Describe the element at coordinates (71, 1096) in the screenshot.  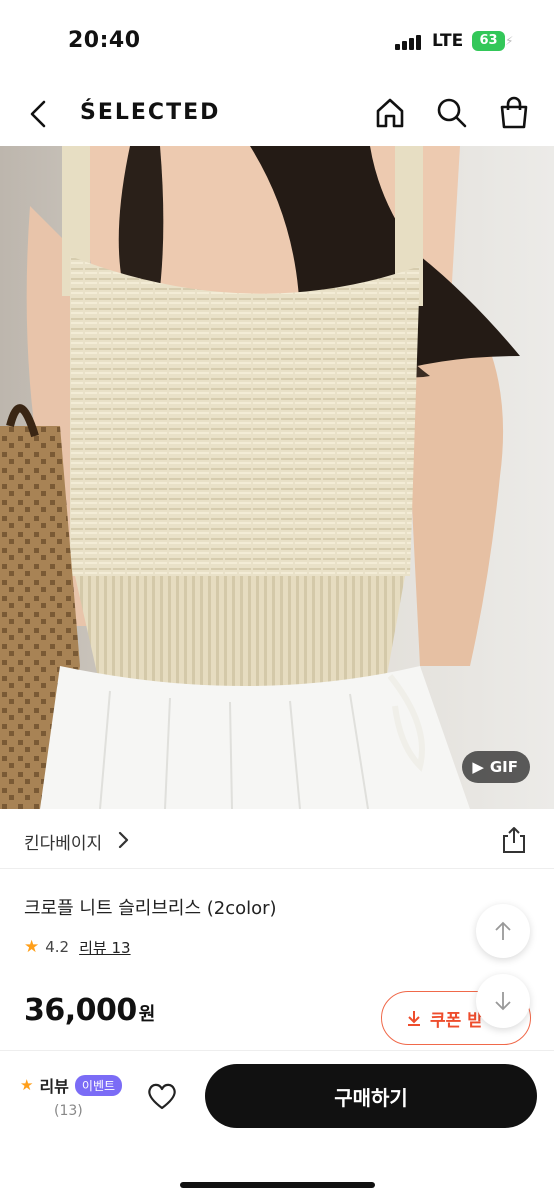
I see `review-tab: ★ 리뷰 이벤트 (13)` at that location.